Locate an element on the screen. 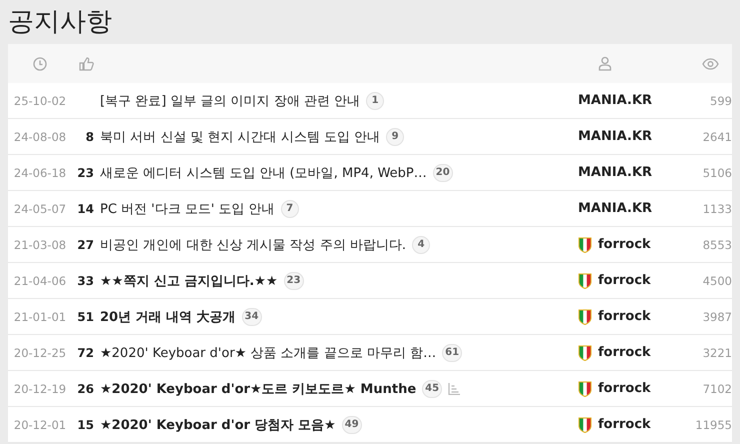 Image resolution: width=740 pixels, height=444 pixels. post-title: PC 버전 '다크 모드' 도입 안내 is located at coordinates (187, 209).